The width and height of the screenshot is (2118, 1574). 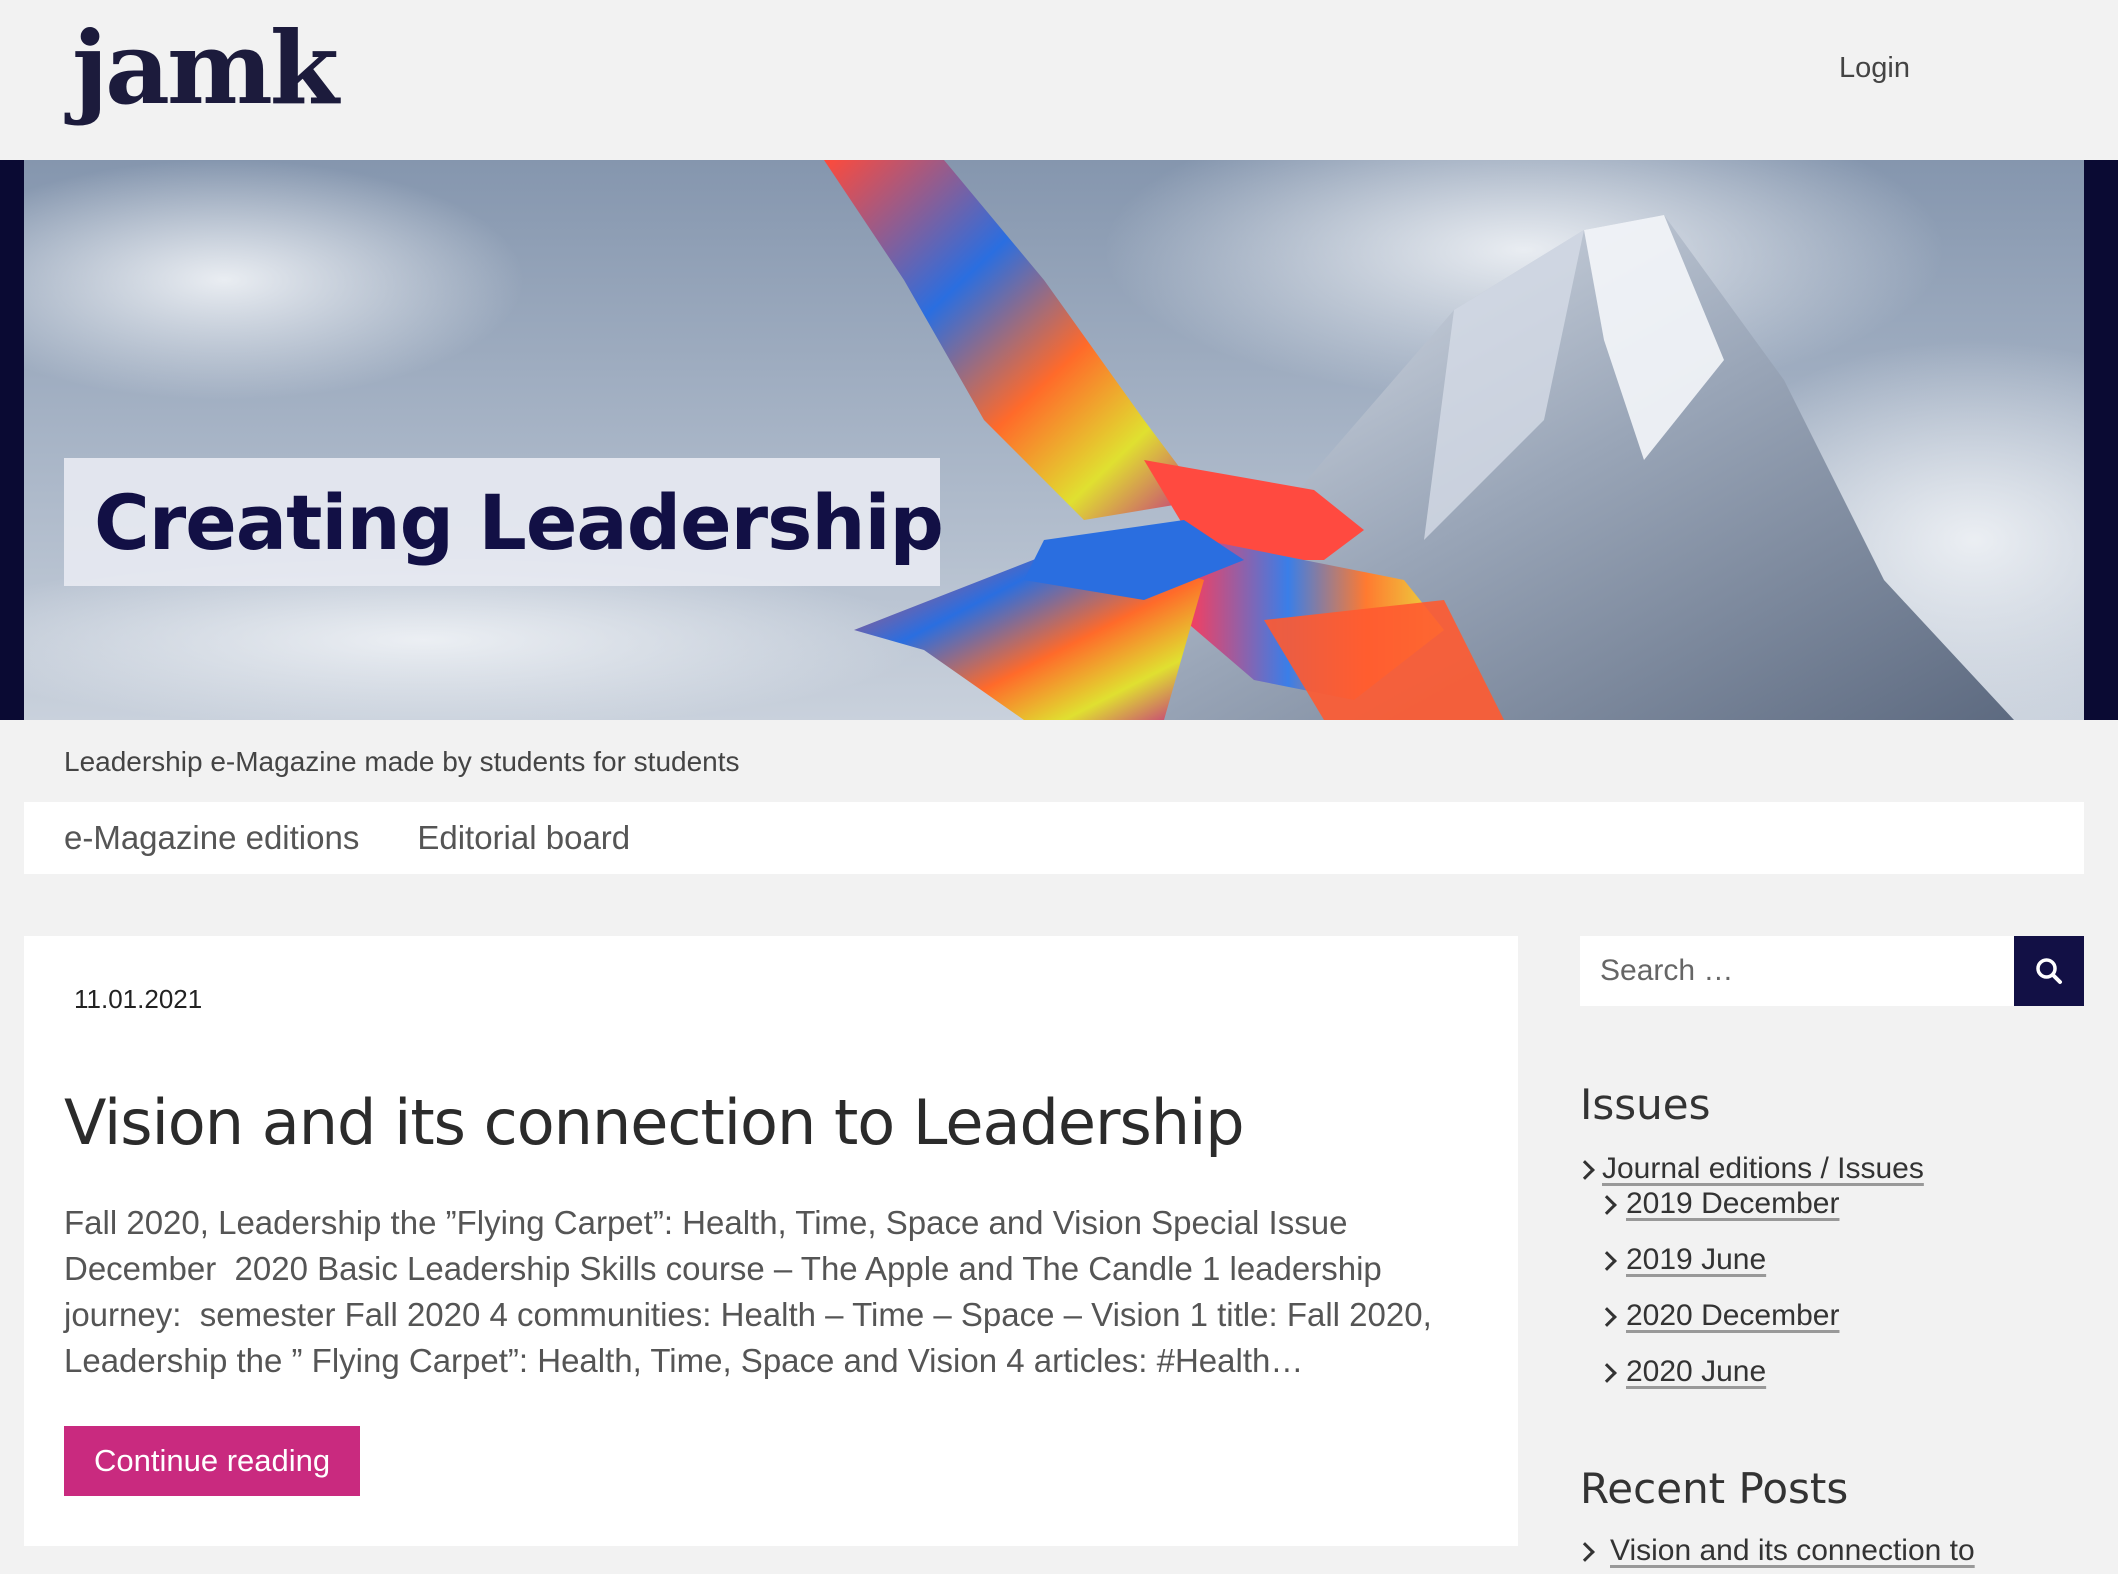 What do you see at coordinates (1732, 1316) in the screenshot?
I see `issue-link: 2020 December` at bounding box center [1732, 1316].